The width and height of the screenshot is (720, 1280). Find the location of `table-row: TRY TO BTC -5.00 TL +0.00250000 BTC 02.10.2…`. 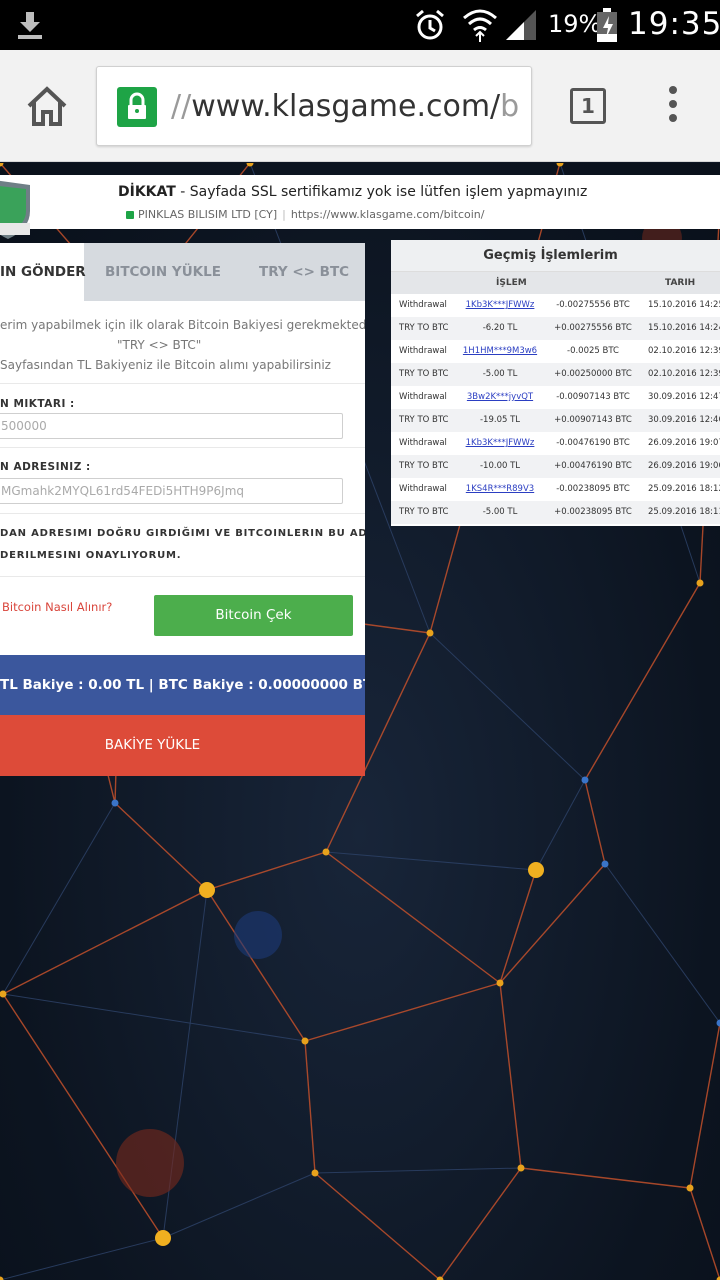

table-row: TRY TO BTC -5.00 TL +0.00250000 BTC 02.10.2… is located at coordinates (555, 374).